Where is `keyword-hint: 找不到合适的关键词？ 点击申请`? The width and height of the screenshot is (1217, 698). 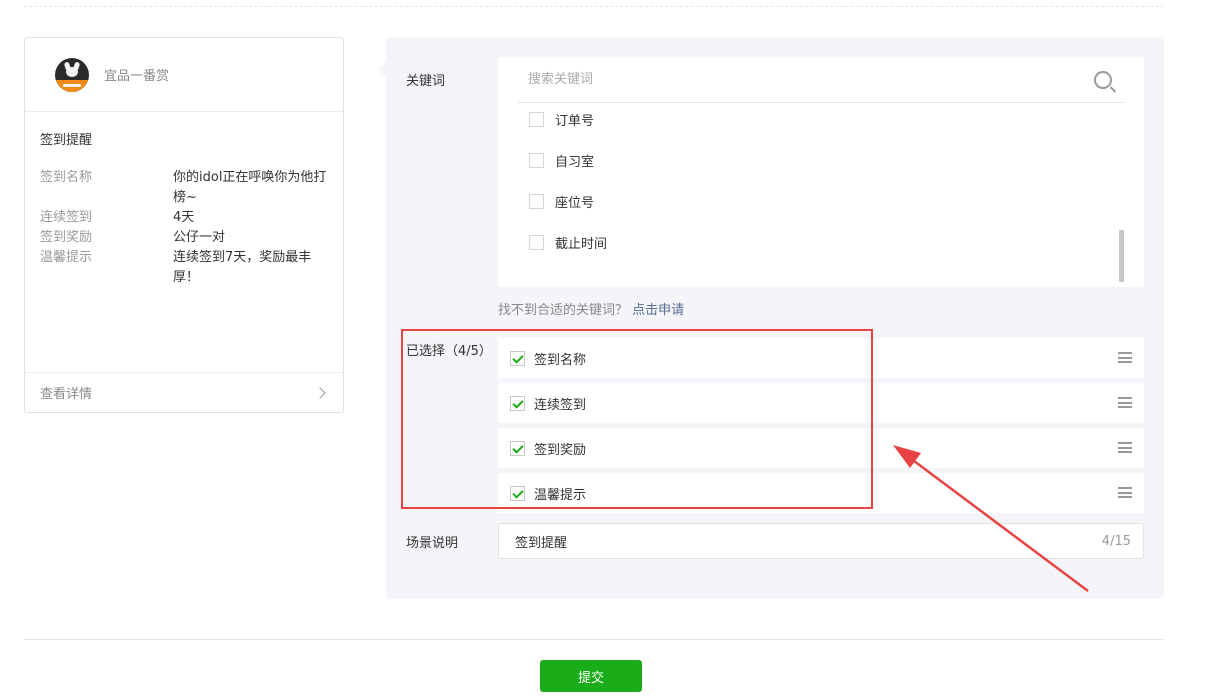 keyword-hint: 找不到合适的关键词？ 点击申请 is located at coordinates (591, 308).